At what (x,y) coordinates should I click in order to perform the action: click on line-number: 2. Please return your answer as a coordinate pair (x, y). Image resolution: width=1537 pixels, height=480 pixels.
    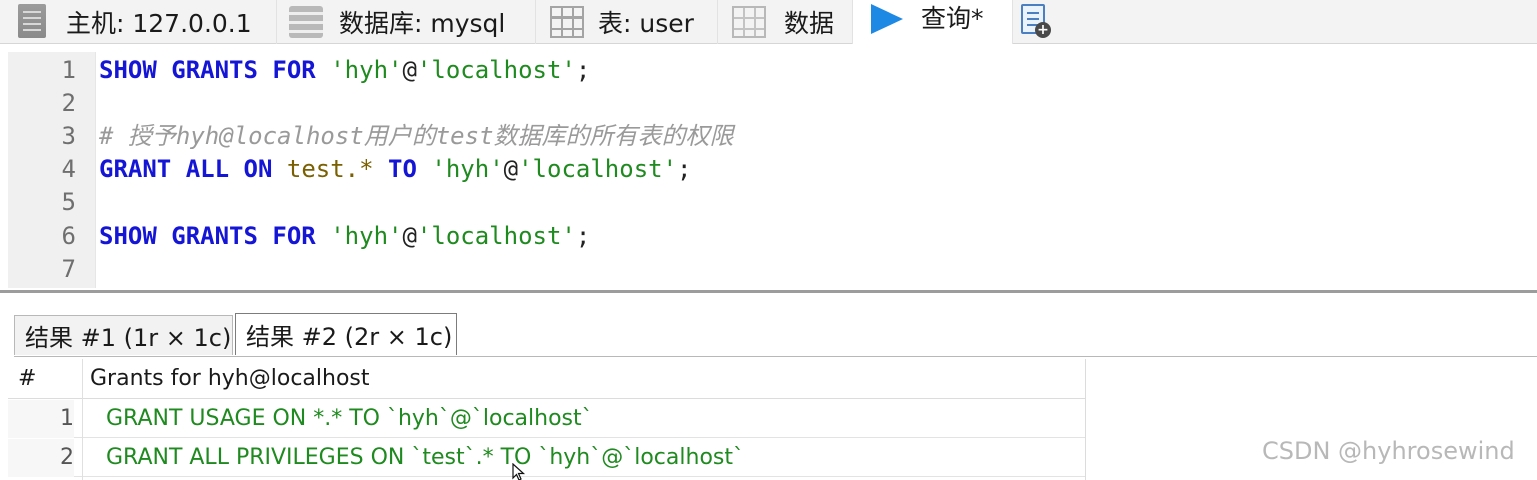
    Looking at the image, I should click on (68, 103).